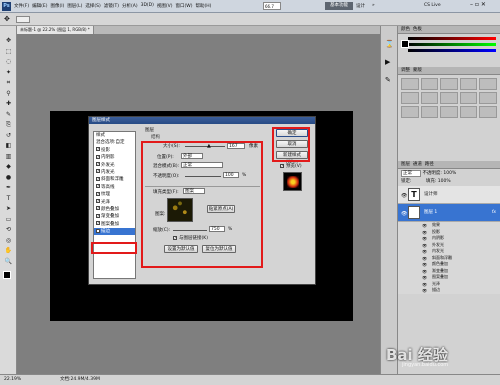  I want to click on style-list-item: ✓颜色叠加, so click(114, 209).